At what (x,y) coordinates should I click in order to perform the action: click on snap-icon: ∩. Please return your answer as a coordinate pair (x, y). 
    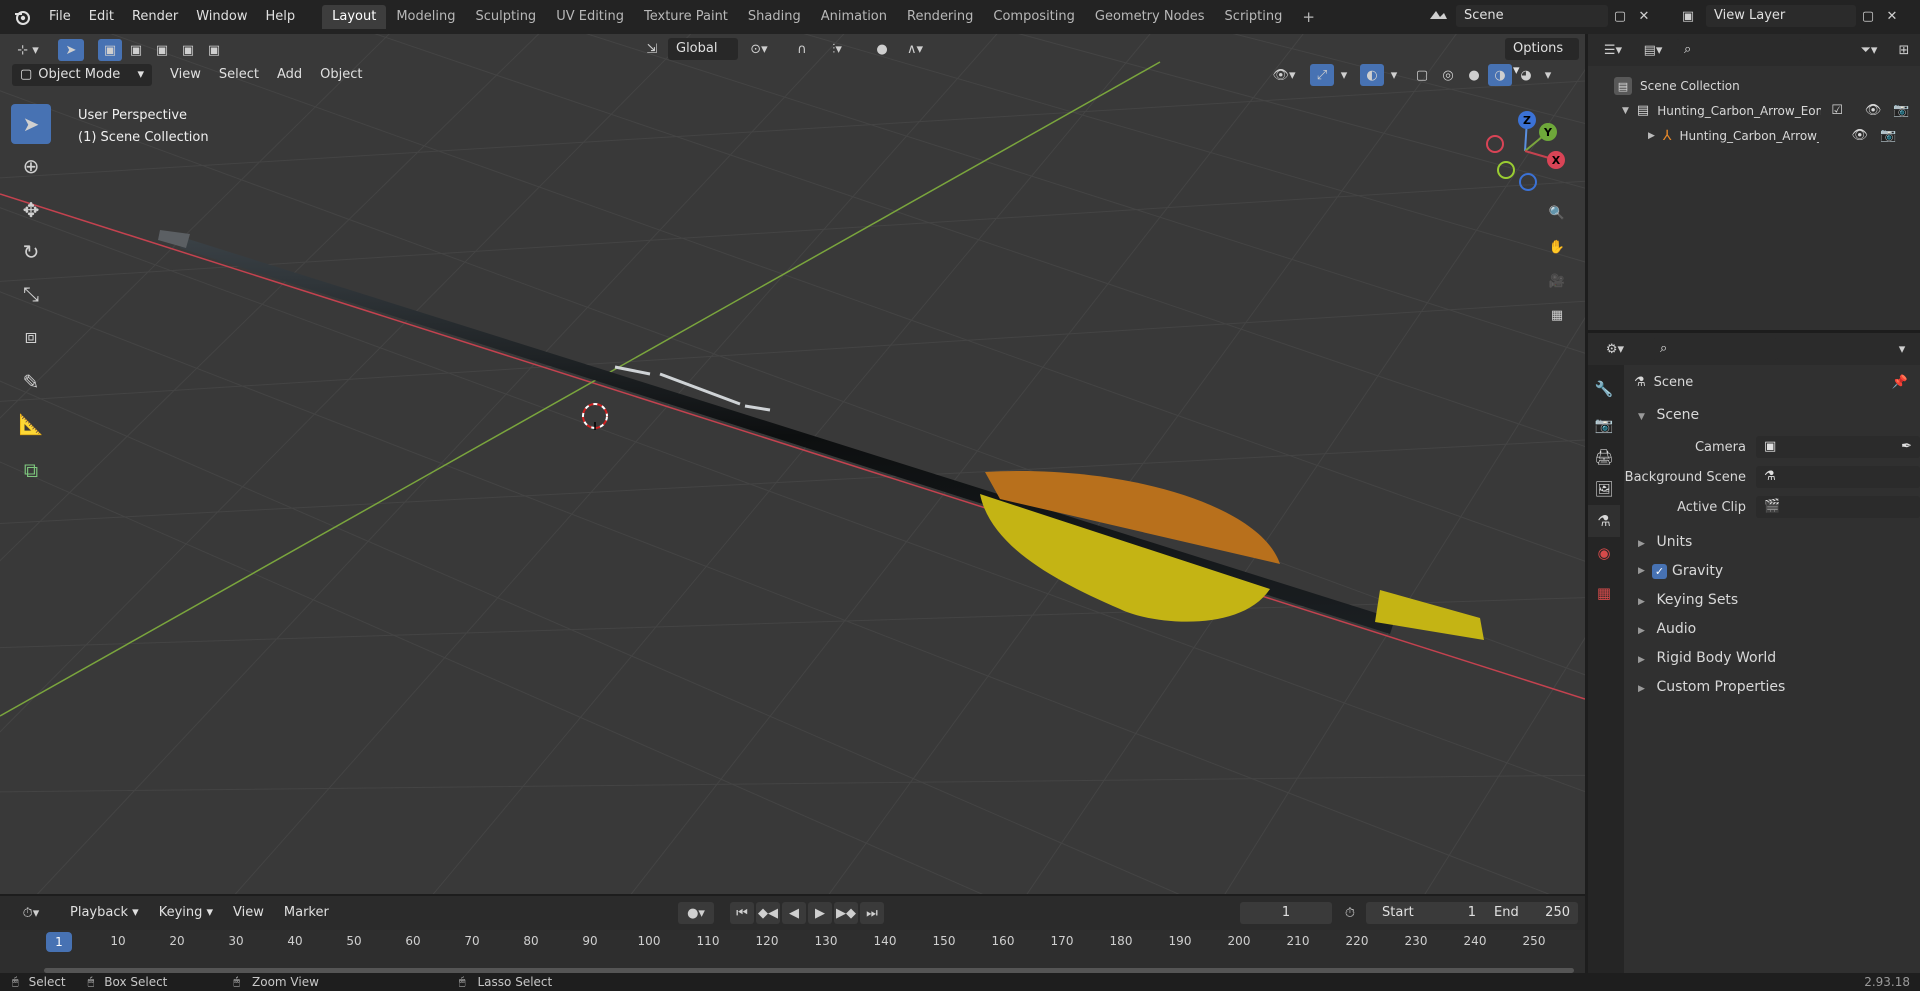
    Looking at the image, I should click on (802, 49).